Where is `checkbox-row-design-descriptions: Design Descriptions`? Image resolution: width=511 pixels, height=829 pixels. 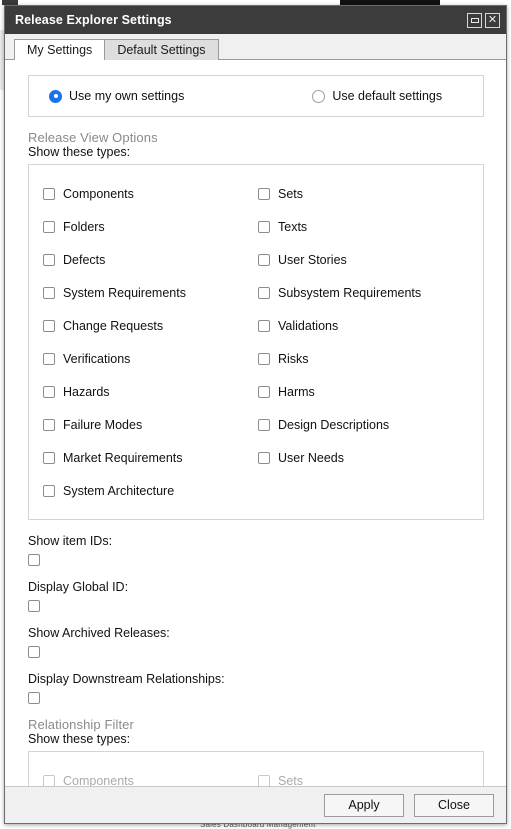 checkbox-row-design-descriptions: Design Descriptions is located at coordinates (363, 424).